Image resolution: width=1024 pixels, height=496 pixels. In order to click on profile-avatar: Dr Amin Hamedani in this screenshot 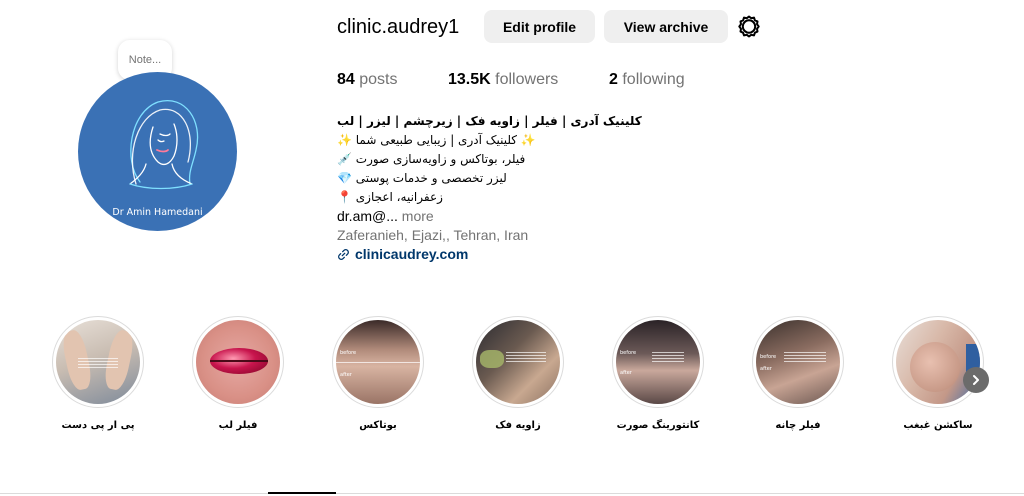, I will do `click(157, 151)`.